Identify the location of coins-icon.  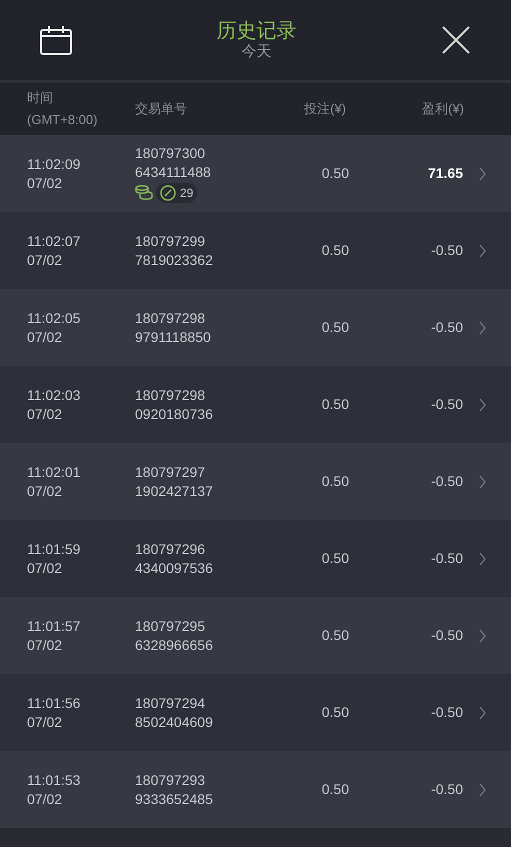
(144, 193).